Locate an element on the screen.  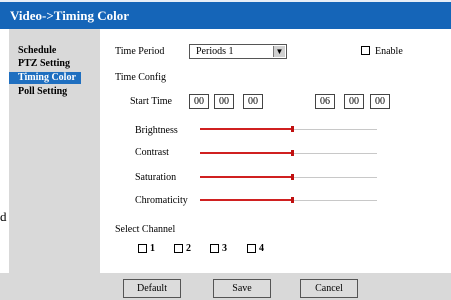
channel-4-checkbox is located at coordinates (251, 248).